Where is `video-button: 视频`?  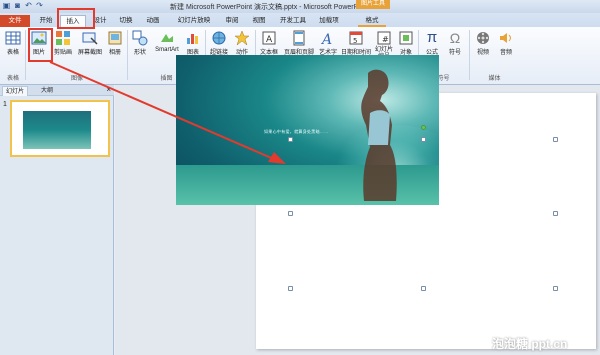
video-button: 视频 is located at coordinates (483, 43).